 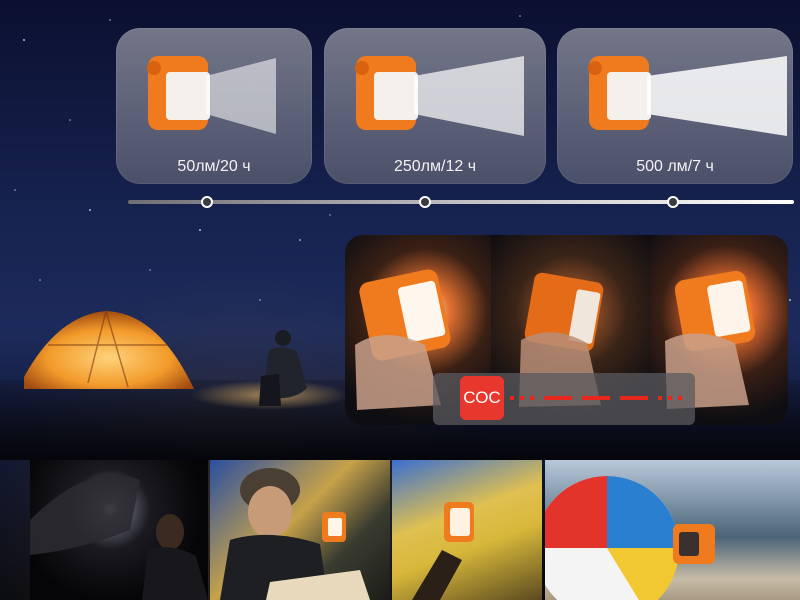 What do you see at coordinates (461, 202) in the screenshot?
I see `brightness-slider` at bounding box center [461, 202].